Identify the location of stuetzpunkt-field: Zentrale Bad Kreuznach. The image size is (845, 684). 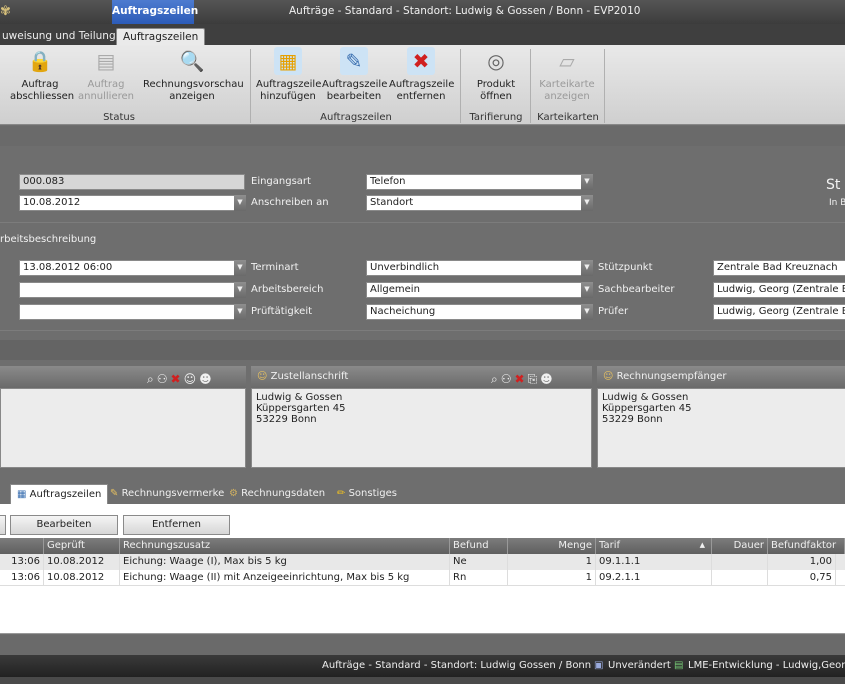
(779, 268).